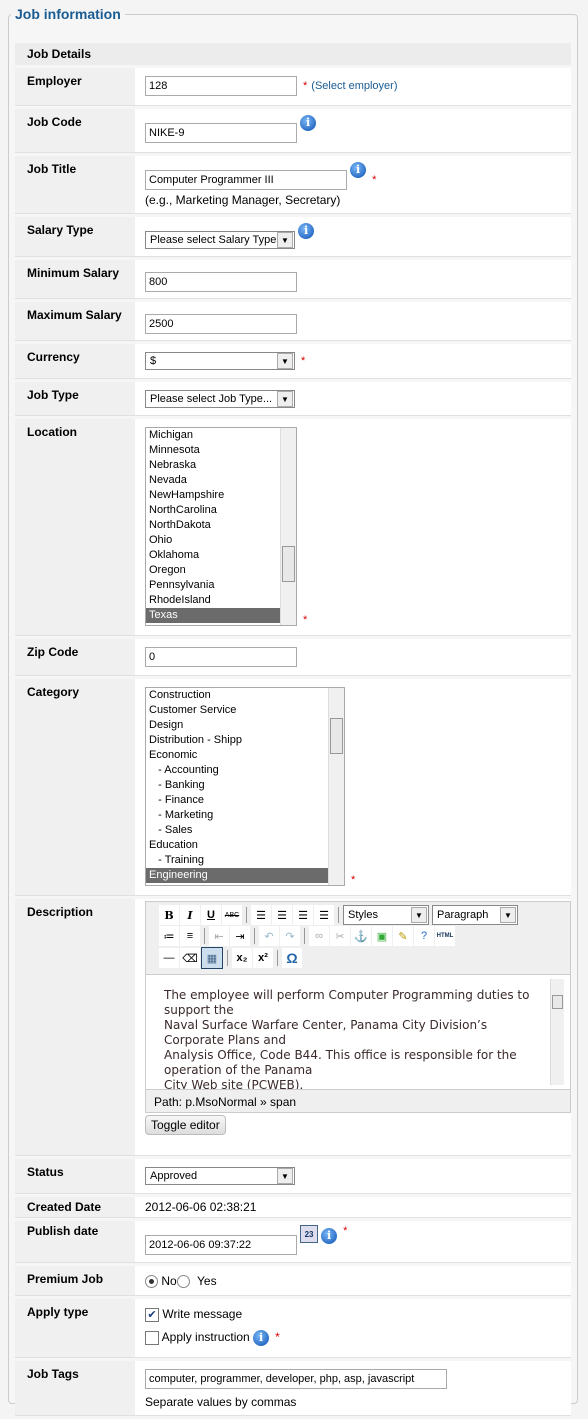  Describe the element at coordinates (237, 800) in the screenshot. I see `list-option: - Finance` at that location.